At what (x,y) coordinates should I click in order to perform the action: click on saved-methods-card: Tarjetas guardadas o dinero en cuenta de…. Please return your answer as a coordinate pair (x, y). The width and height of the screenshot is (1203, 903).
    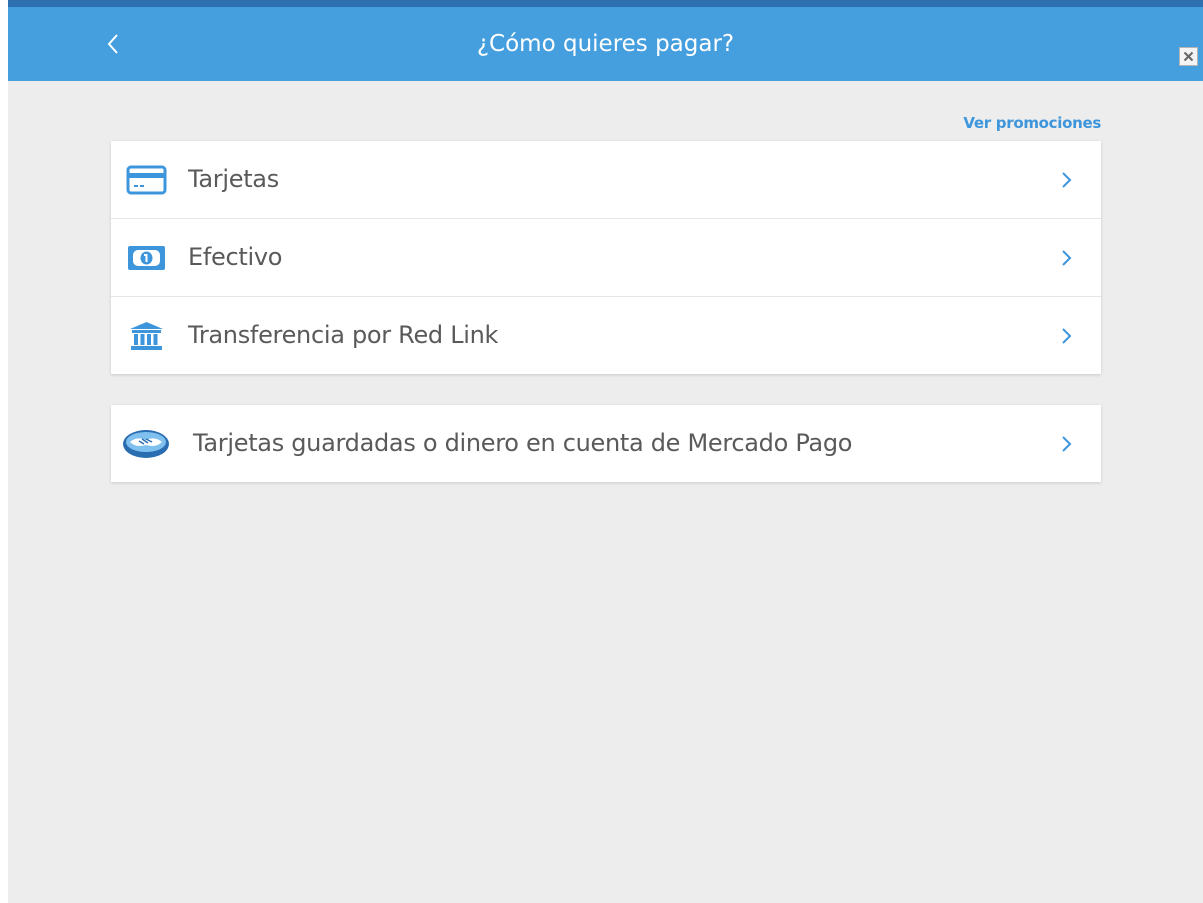
    Looking at the image, I should click on (606, 443).